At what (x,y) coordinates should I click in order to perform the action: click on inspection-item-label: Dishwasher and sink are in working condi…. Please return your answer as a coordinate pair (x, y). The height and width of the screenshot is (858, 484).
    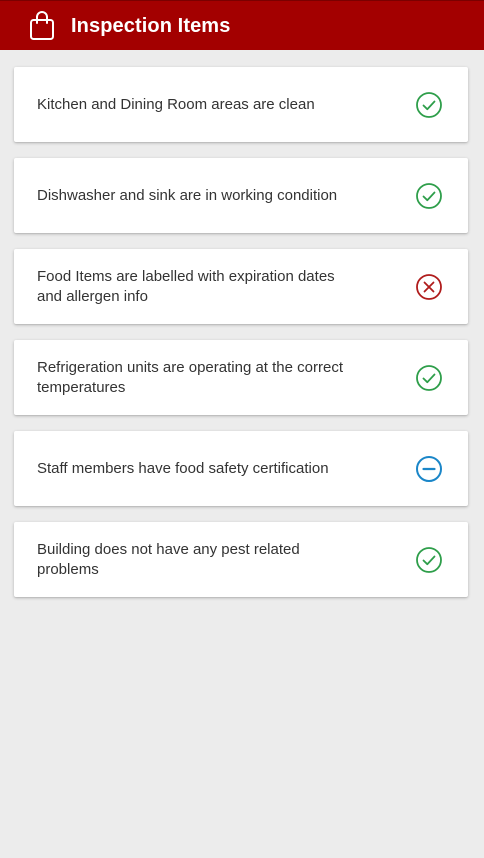
    Looking at the image, I should click on (187, 195).